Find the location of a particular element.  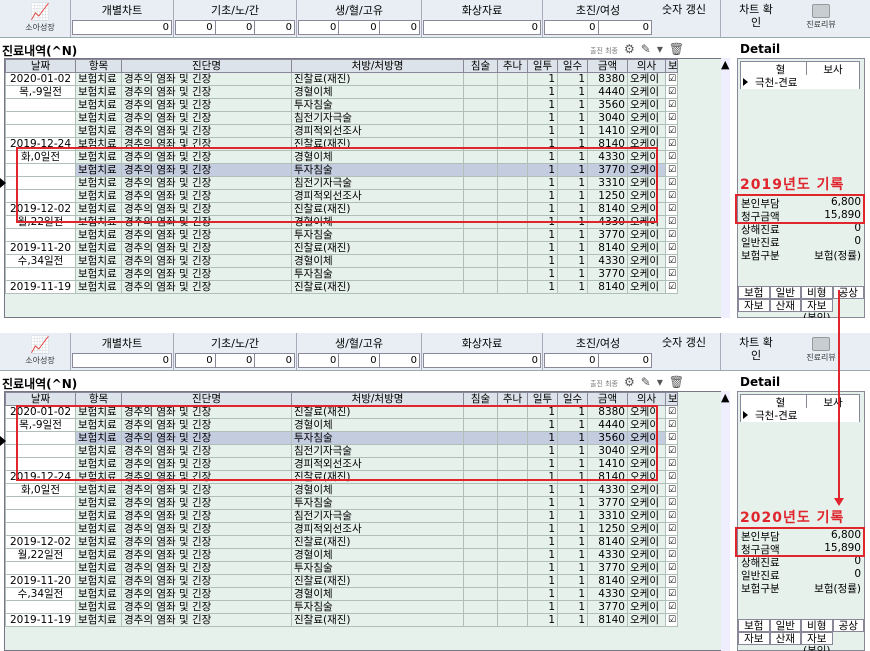

toolbar-group-4: 초진/여성 0 0 is located at coordinates (598, 352).